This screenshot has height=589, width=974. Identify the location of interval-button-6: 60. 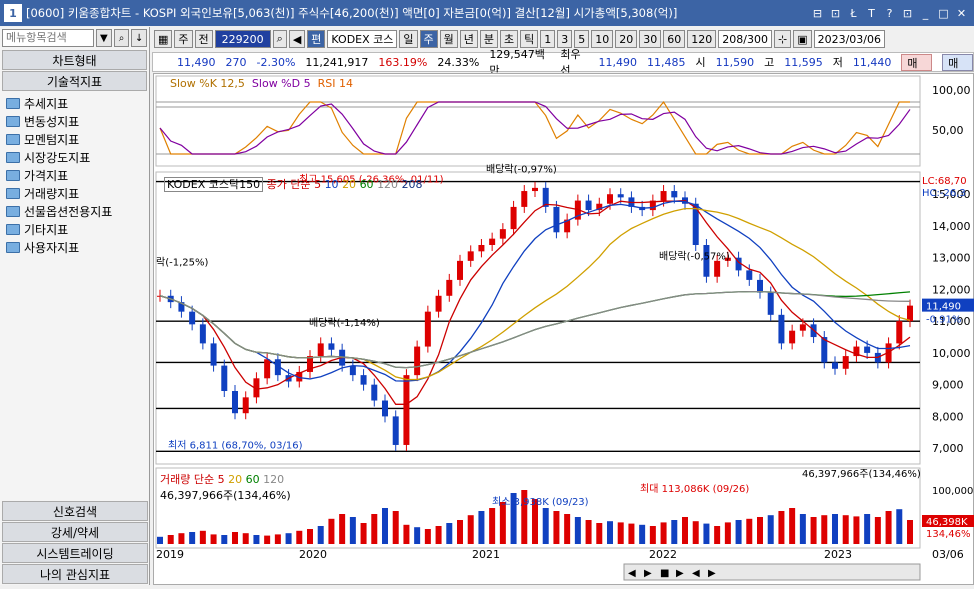
(674, 39).